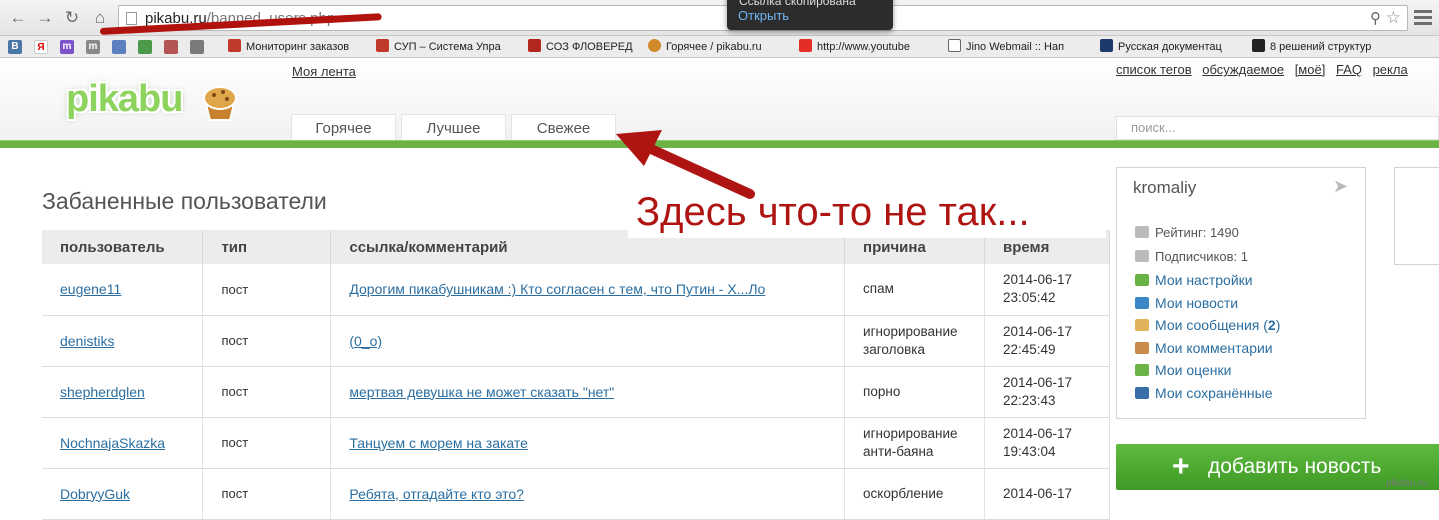  What do you see at coordinates (1142, 325) in the screenshot?
I see `envelope-icon` at bounding box center [1142, 325].